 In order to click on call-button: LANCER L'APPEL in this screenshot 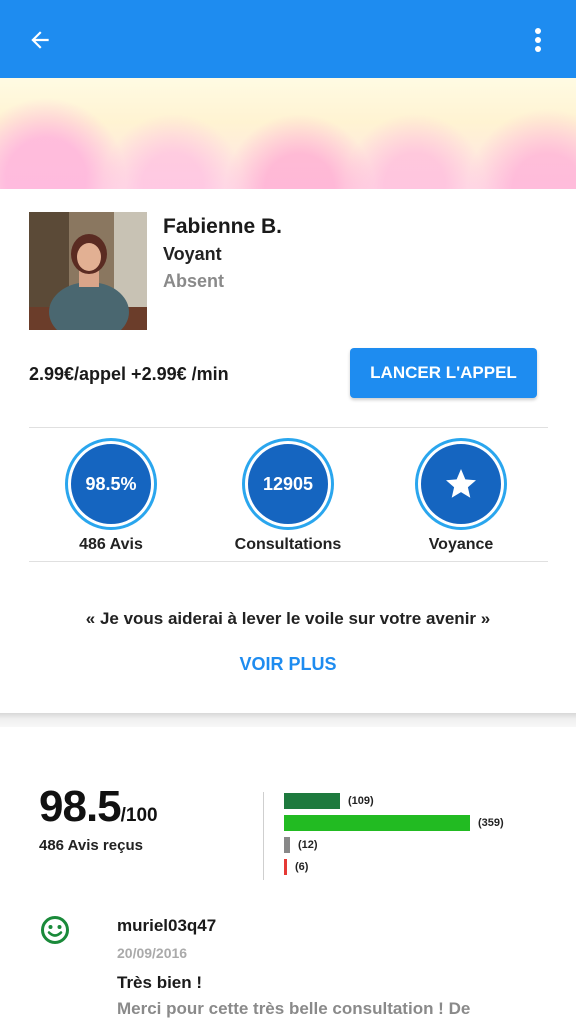, I will do `click(443, 373)`.